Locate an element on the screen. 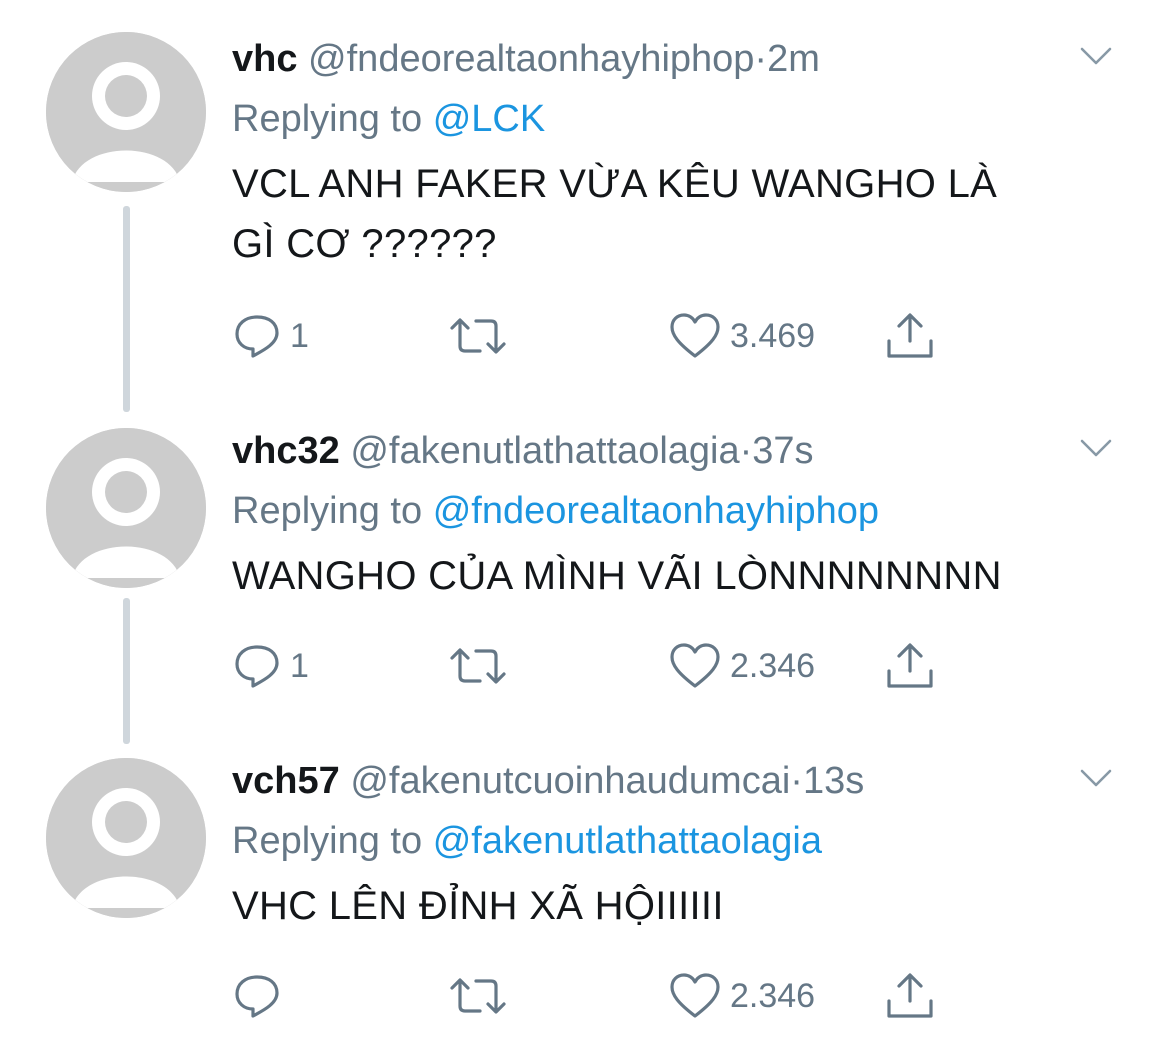 The image size is (1170, 1044). display-name: vhc32 is located at coordinates (286, 451).